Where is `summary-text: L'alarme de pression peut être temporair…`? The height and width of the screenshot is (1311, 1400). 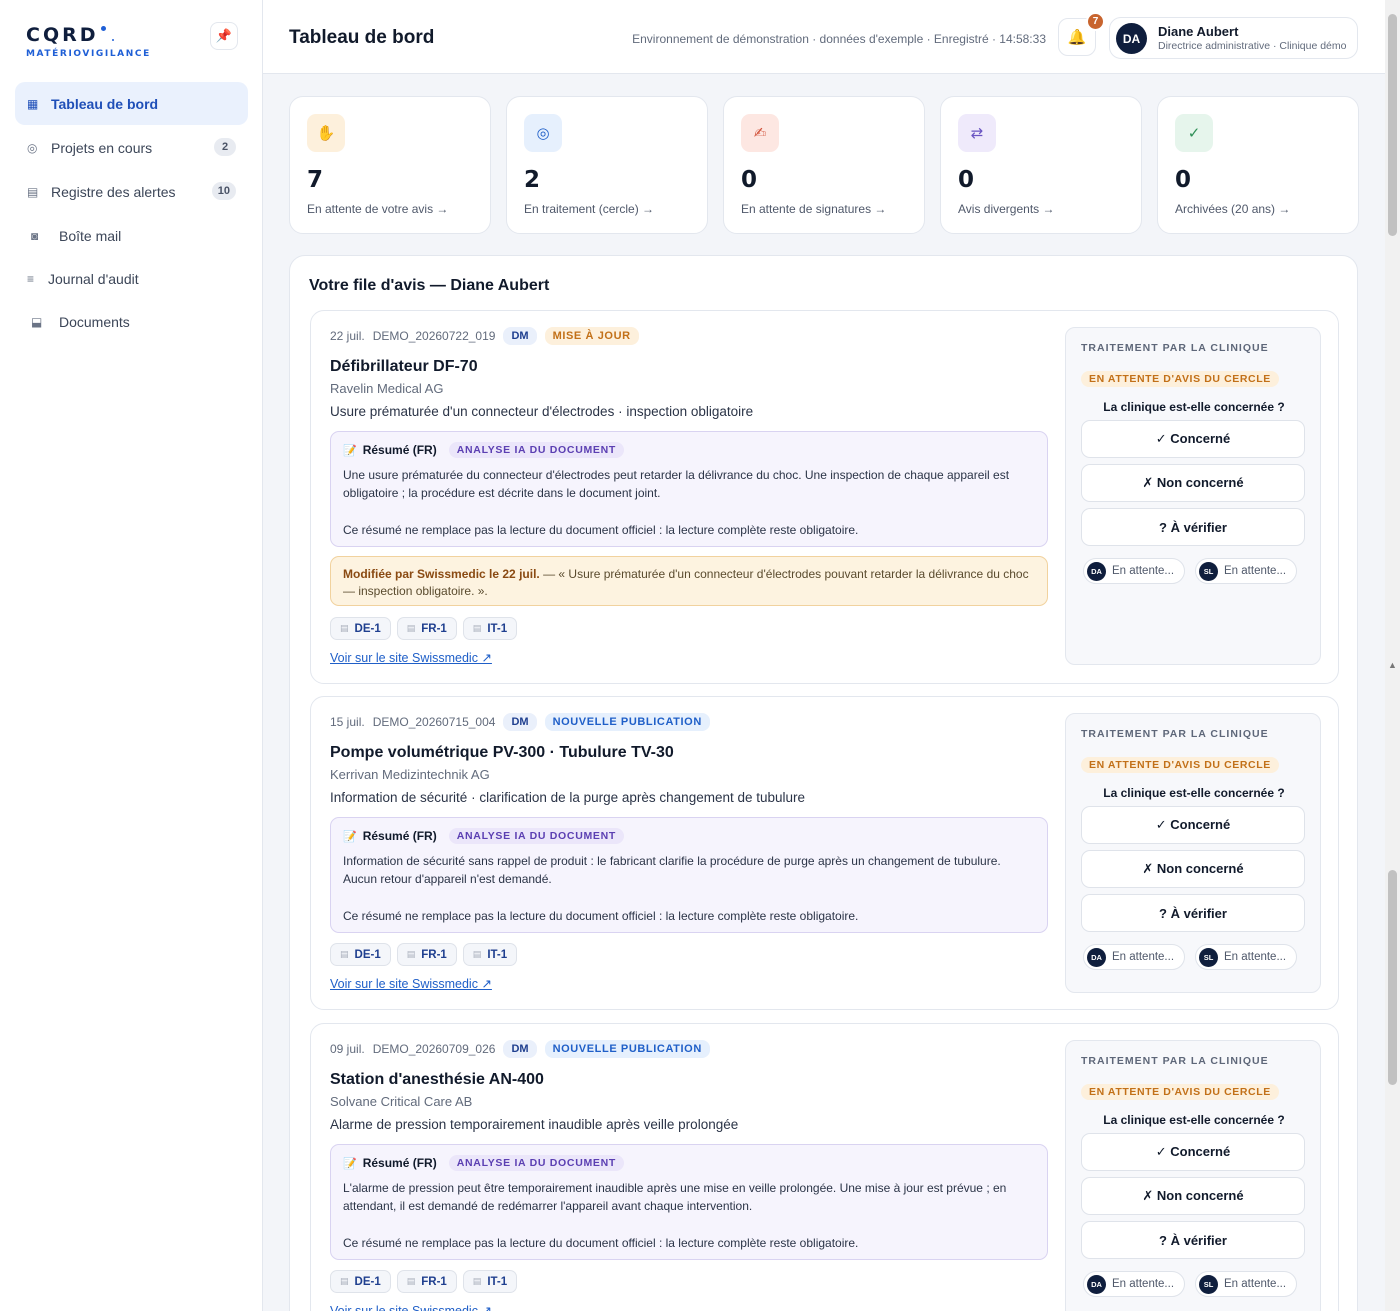
summary-text: L'alarme de pression peut être temporair… is located at coordinates (675, 1197).